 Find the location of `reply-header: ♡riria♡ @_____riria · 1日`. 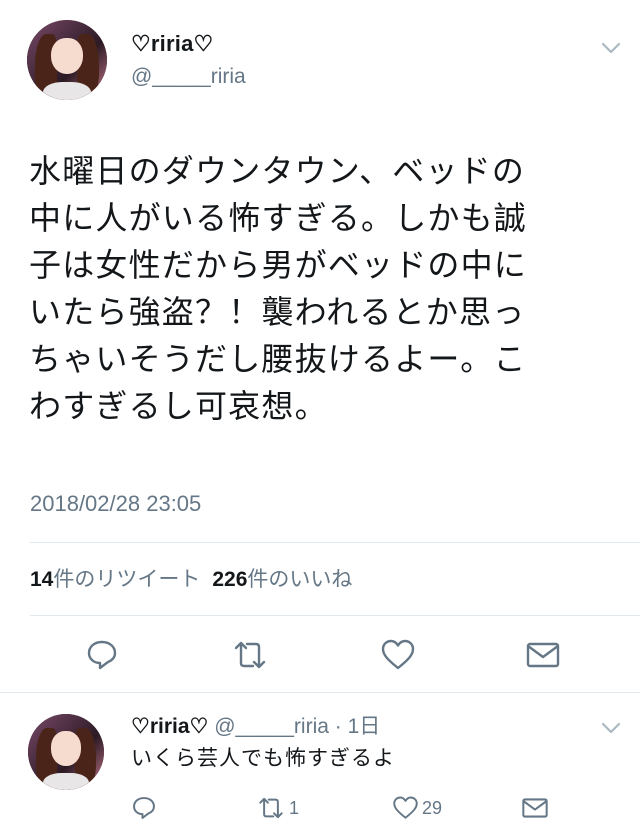

reply-header: ♡riria♡ @_____riria · 1日 is located at coordinates (255, 725).